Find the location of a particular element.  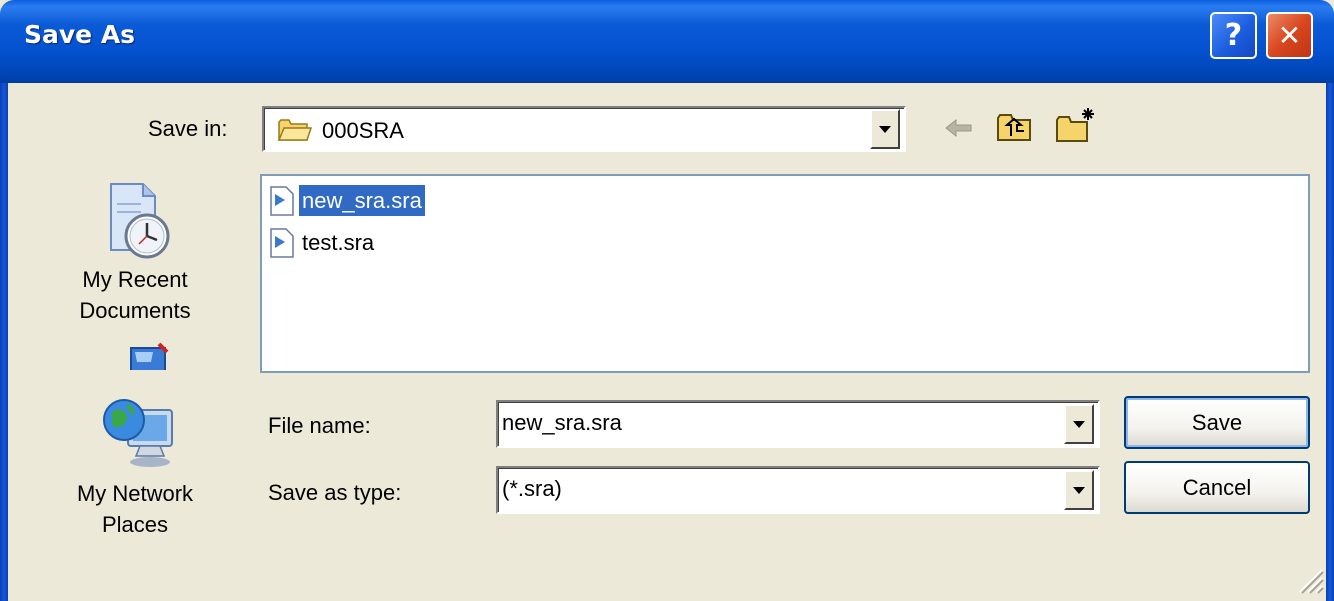

folder-icon is located at coordinates (295, 132).